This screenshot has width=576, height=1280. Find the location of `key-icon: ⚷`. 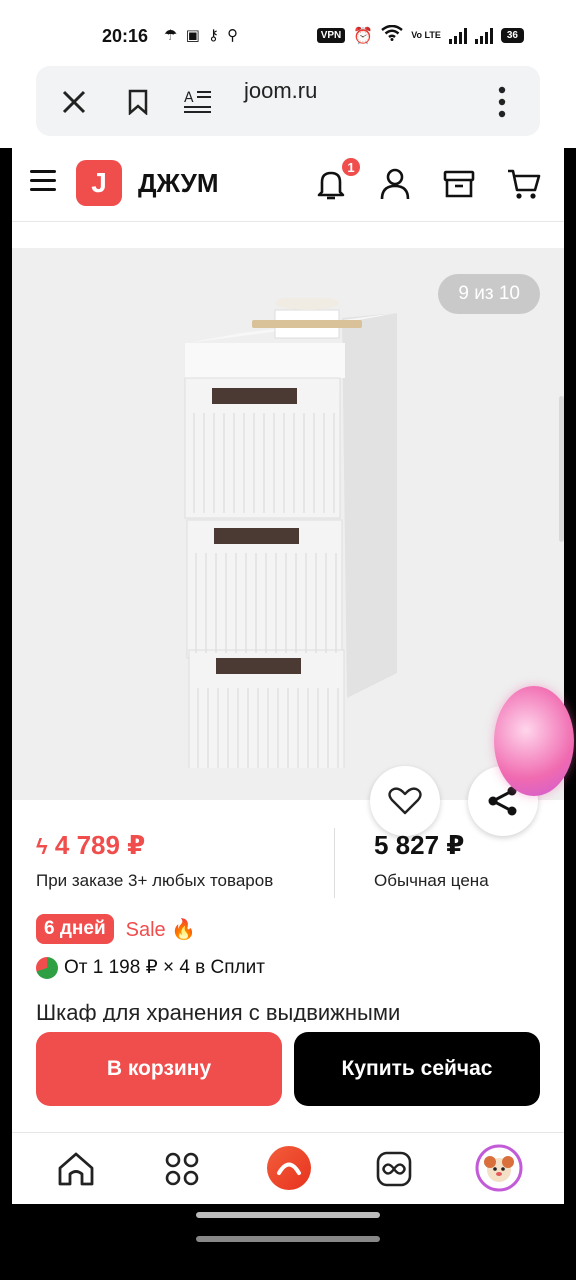

key-icon: ⚷ is located at coordinates (214, 35).